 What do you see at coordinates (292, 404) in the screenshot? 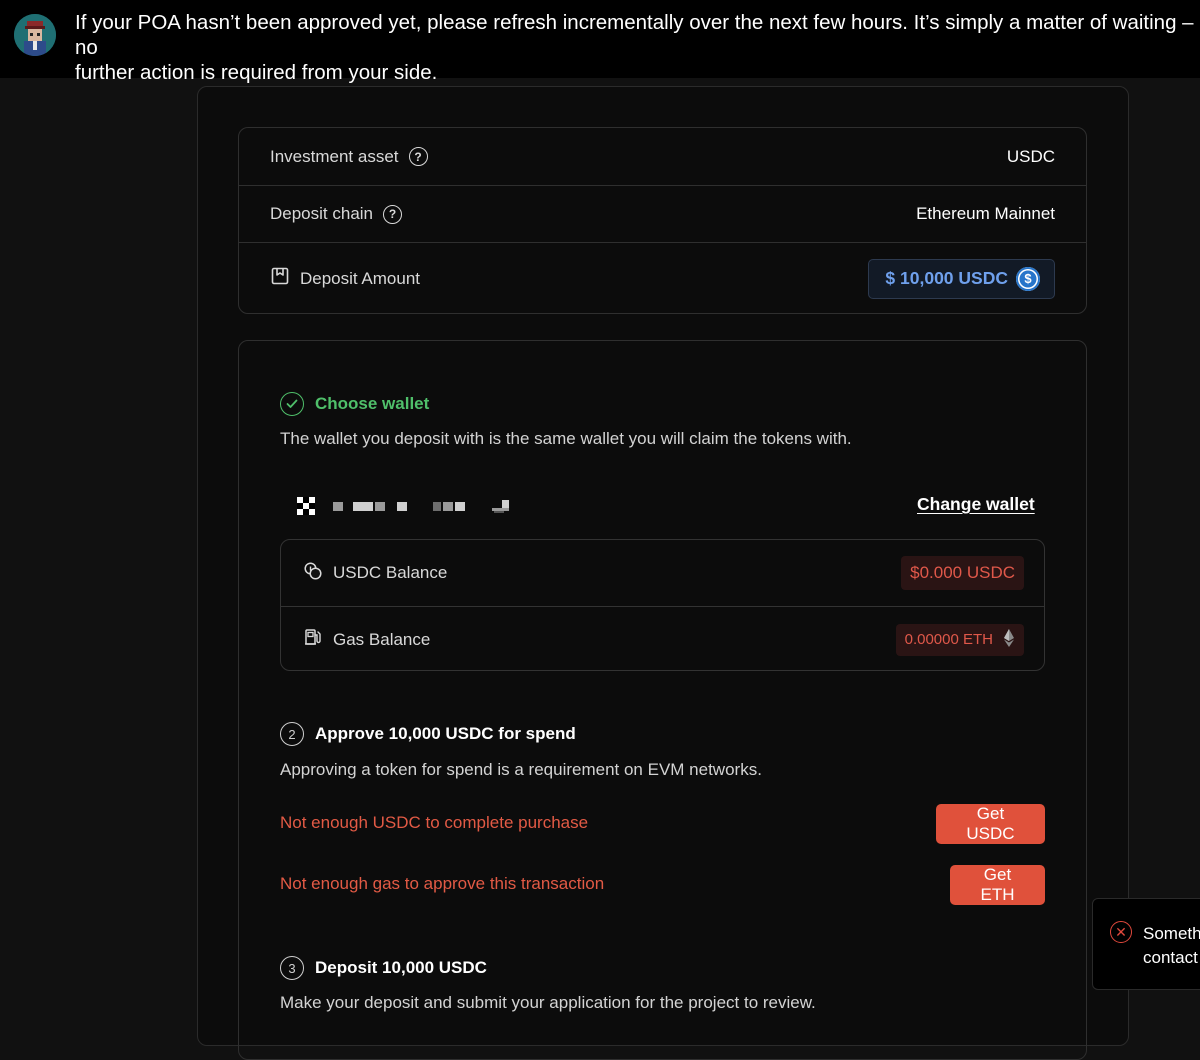
I see `check-circle-icon` at bounding box center [292, 404].